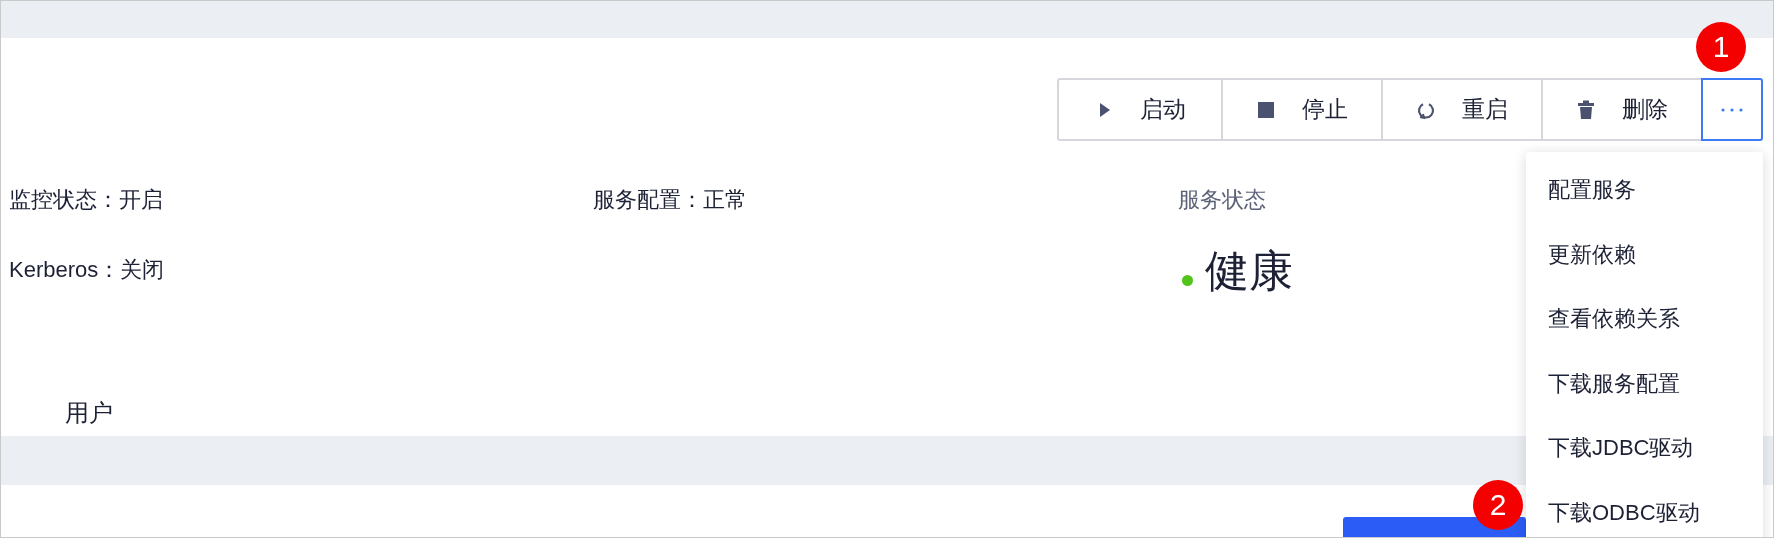 This screenshot has height=538, width=1774. What do you see at coordinates (87, 270) in the screenshot?
I see `info-text: Kerberos：关闭` at bounding box center [87, 270].